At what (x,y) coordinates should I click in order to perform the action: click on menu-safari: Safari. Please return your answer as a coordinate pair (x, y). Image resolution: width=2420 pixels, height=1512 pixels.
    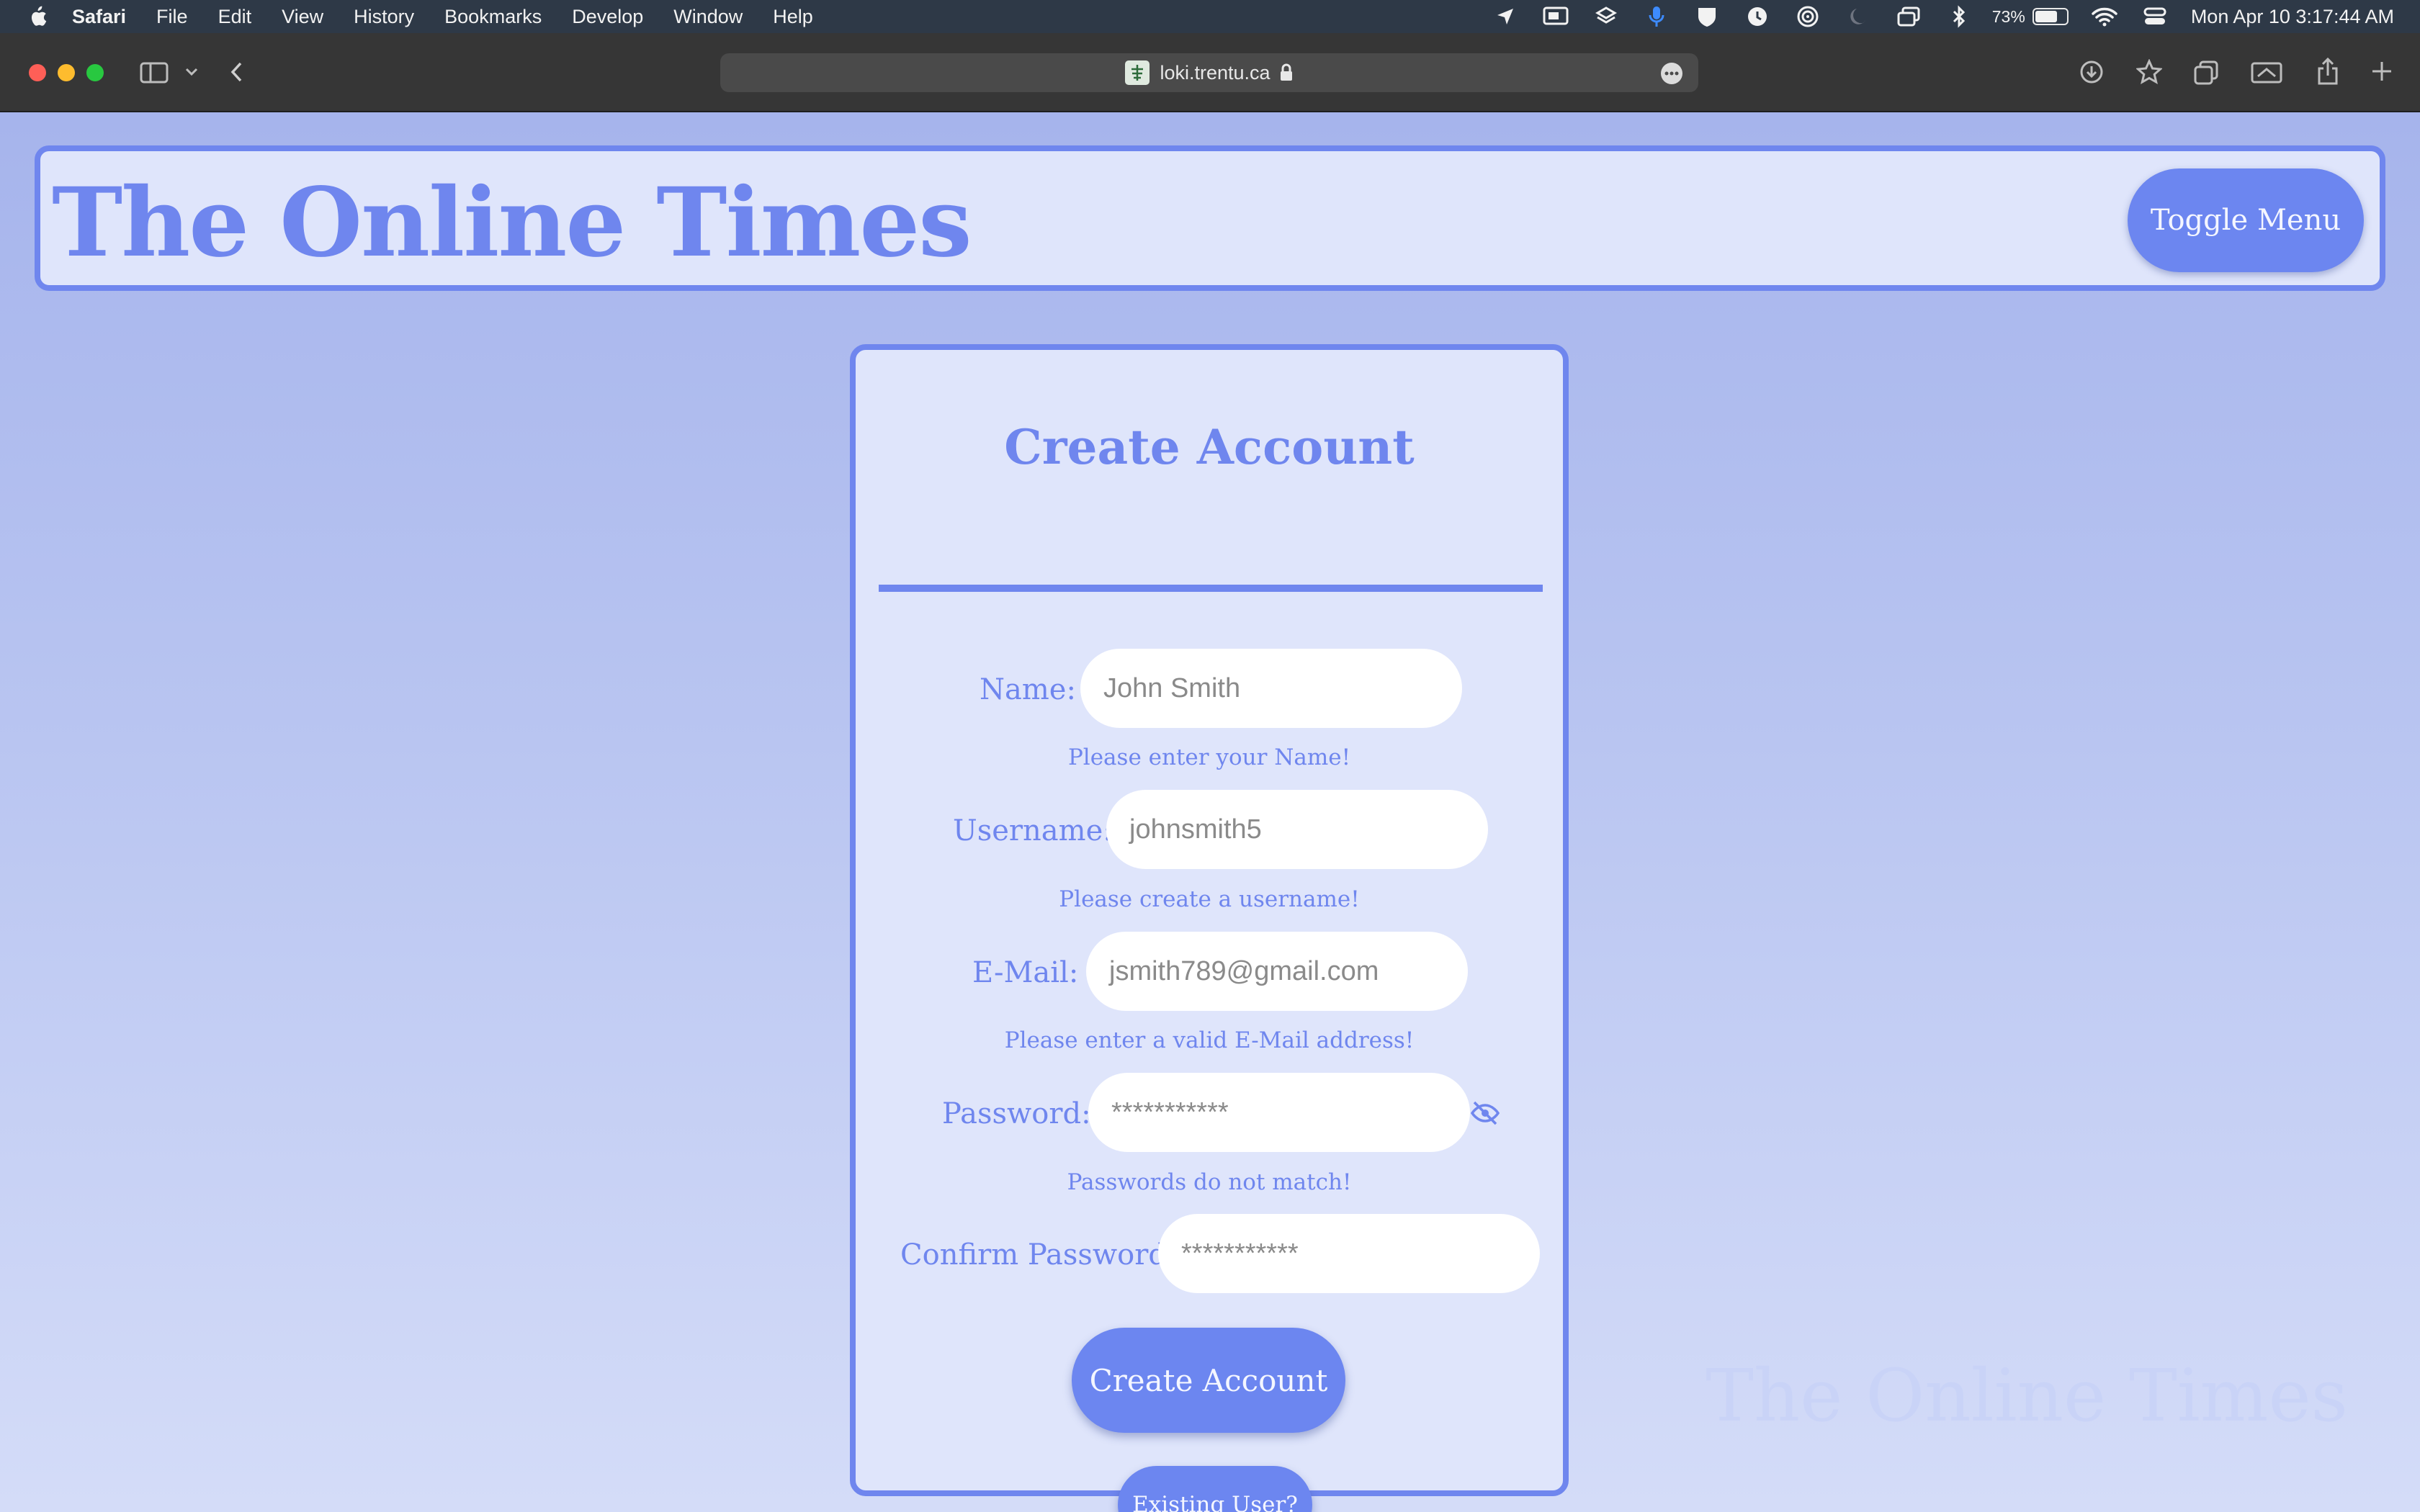
    Looking at the image, I should click on (99, 17).